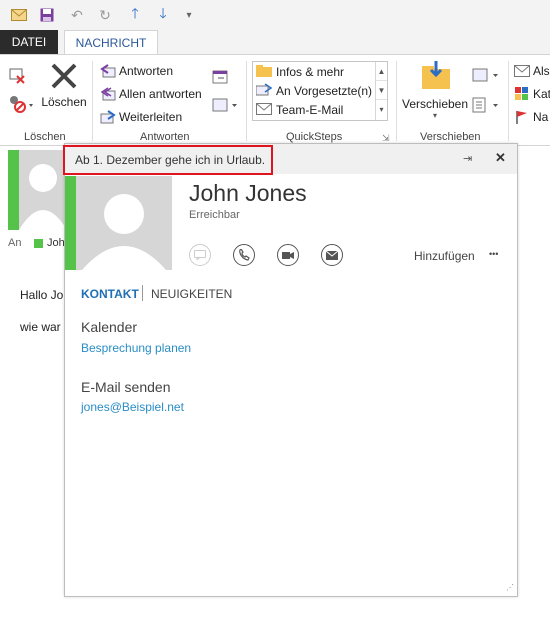  What do you see at coordinates (264, 91) in the screenshot?
I see `forward-mail-icon` at bounding box center [264, 91].